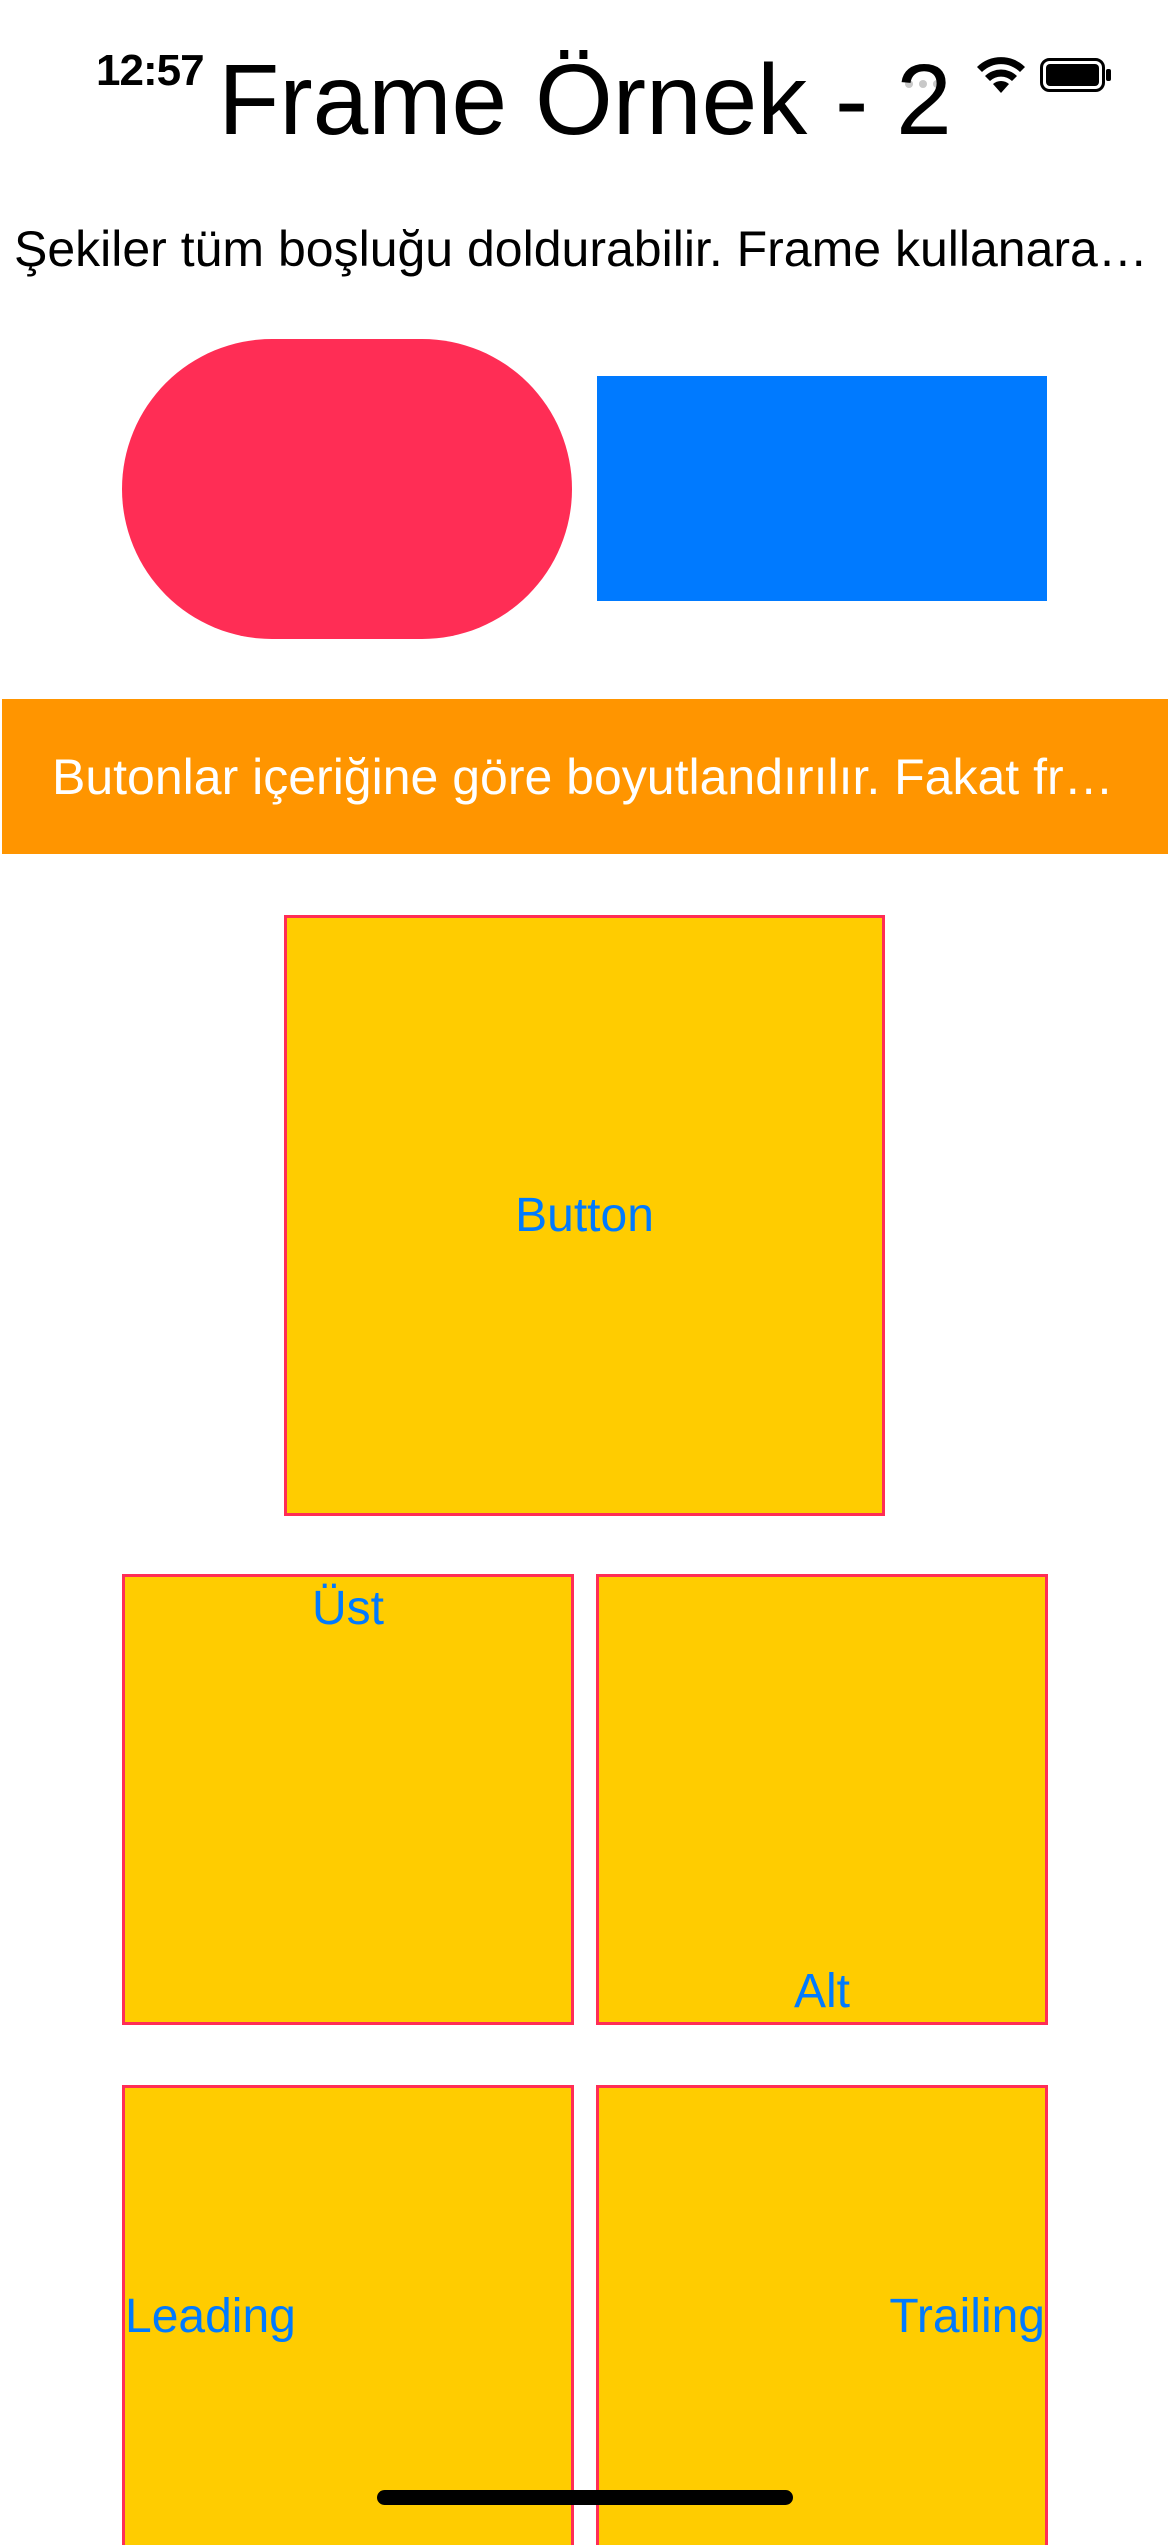 The width and height of the screenshot is (1170, 2545). Describe the element at coordinates (348, 1799) in the screenshot. I see `top-aligned-button: Üst` at that location.